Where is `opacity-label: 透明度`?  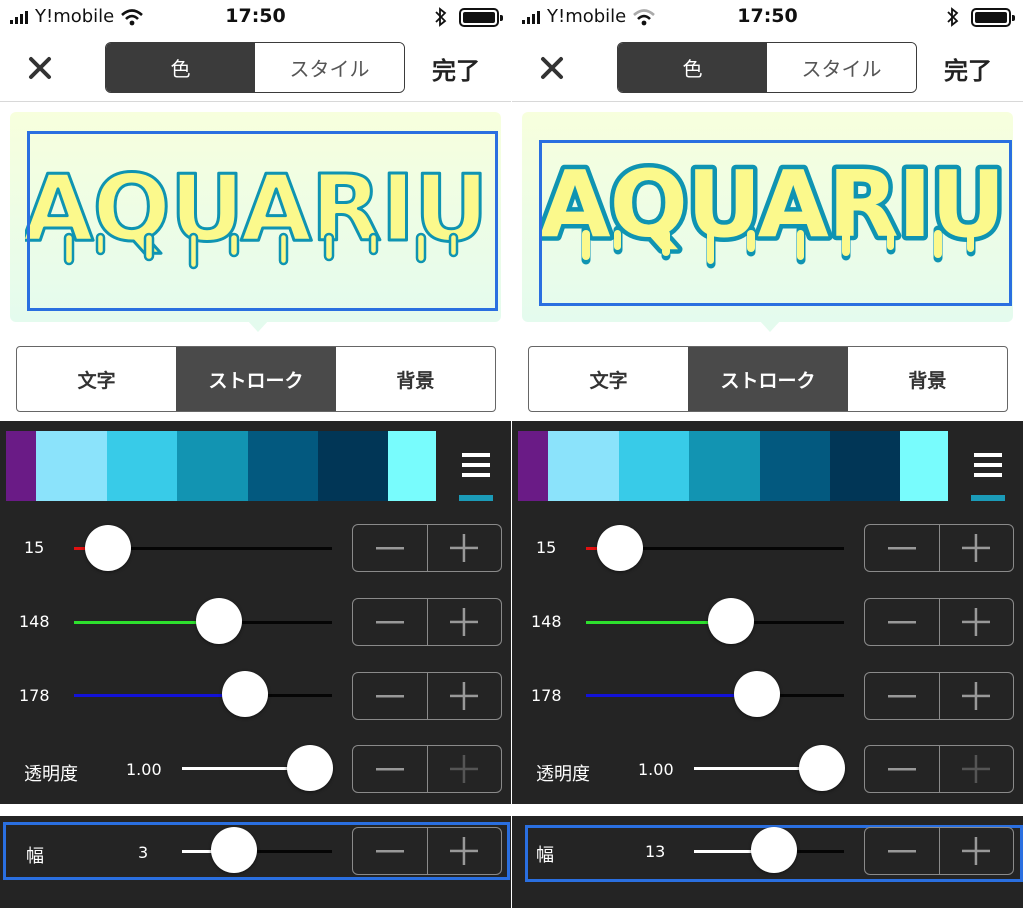 opacity-label: 透明度 is located at coordinates (51, 774).